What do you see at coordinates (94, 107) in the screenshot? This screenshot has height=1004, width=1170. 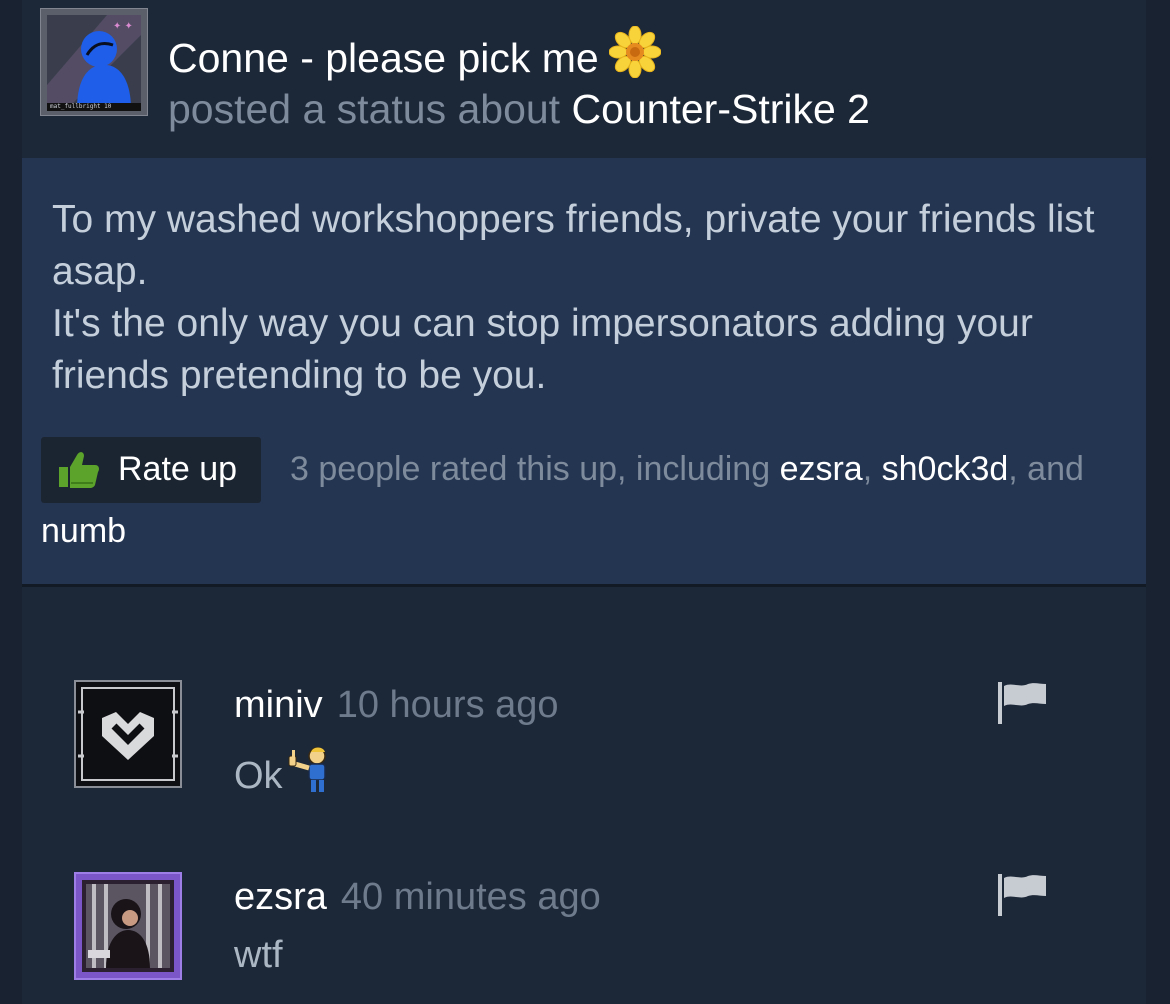 I see `avatar-caption: mat_fullbright 10` at bounding box center [94, 107].